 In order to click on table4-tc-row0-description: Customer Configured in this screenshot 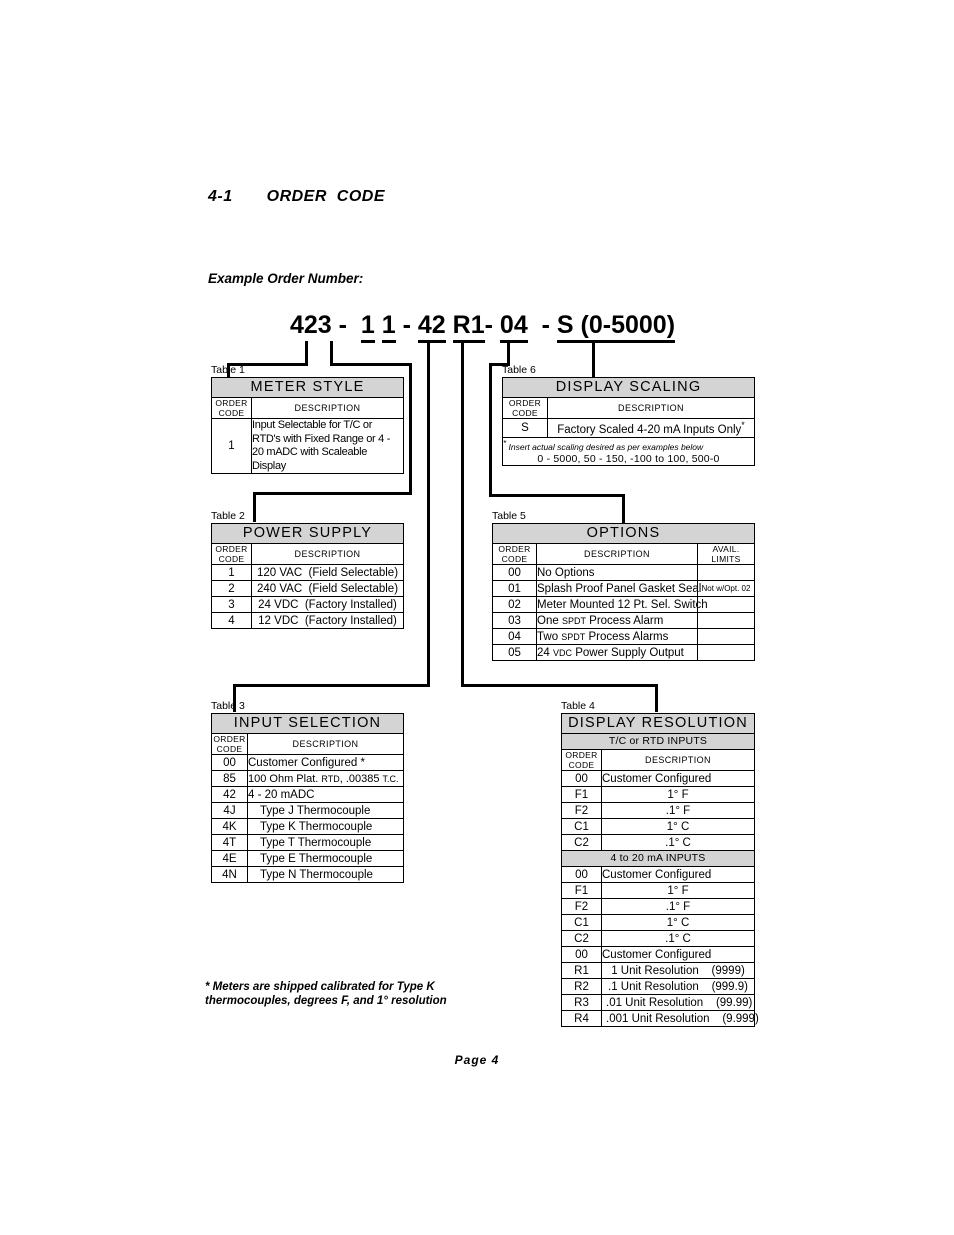, I will do `click(678, 778)`.